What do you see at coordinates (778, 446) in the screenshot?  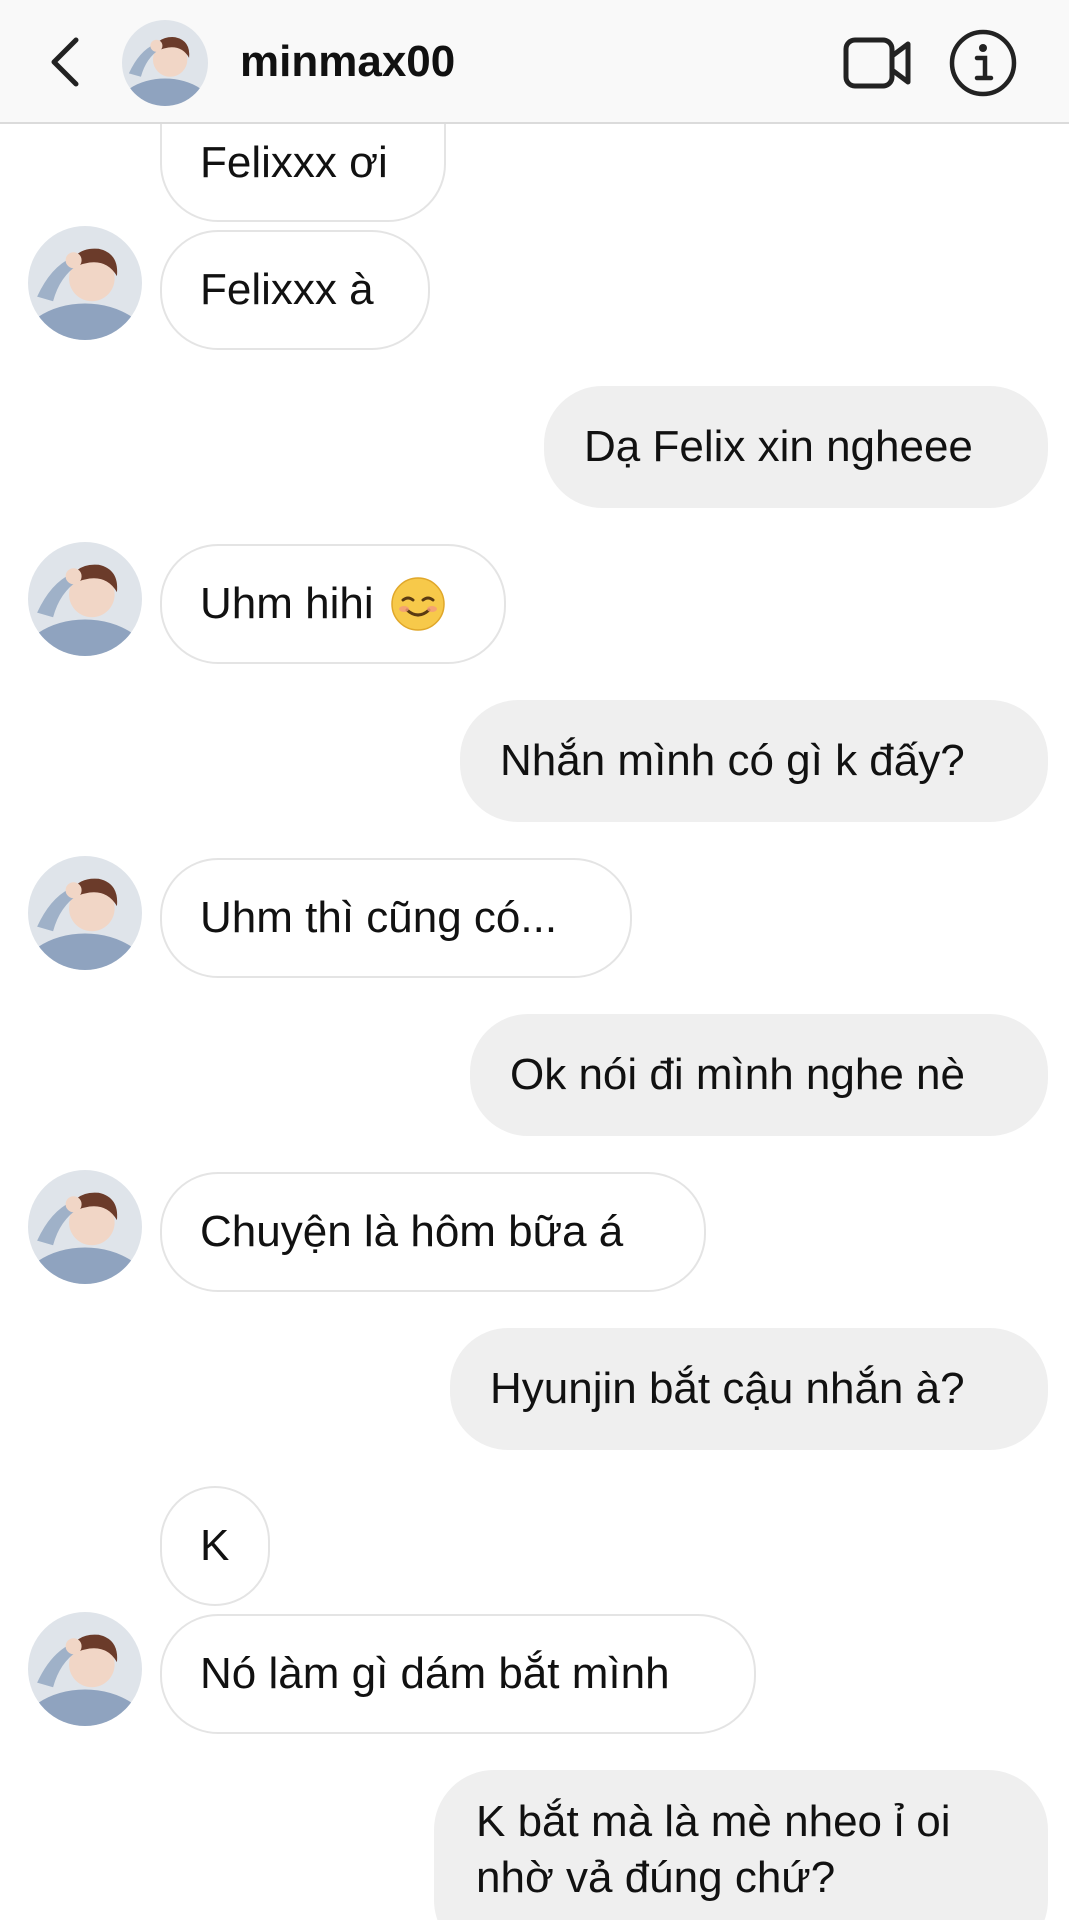 I see `message-text: Dạ Felix xin ngheee` at bounding box center [778, 446].